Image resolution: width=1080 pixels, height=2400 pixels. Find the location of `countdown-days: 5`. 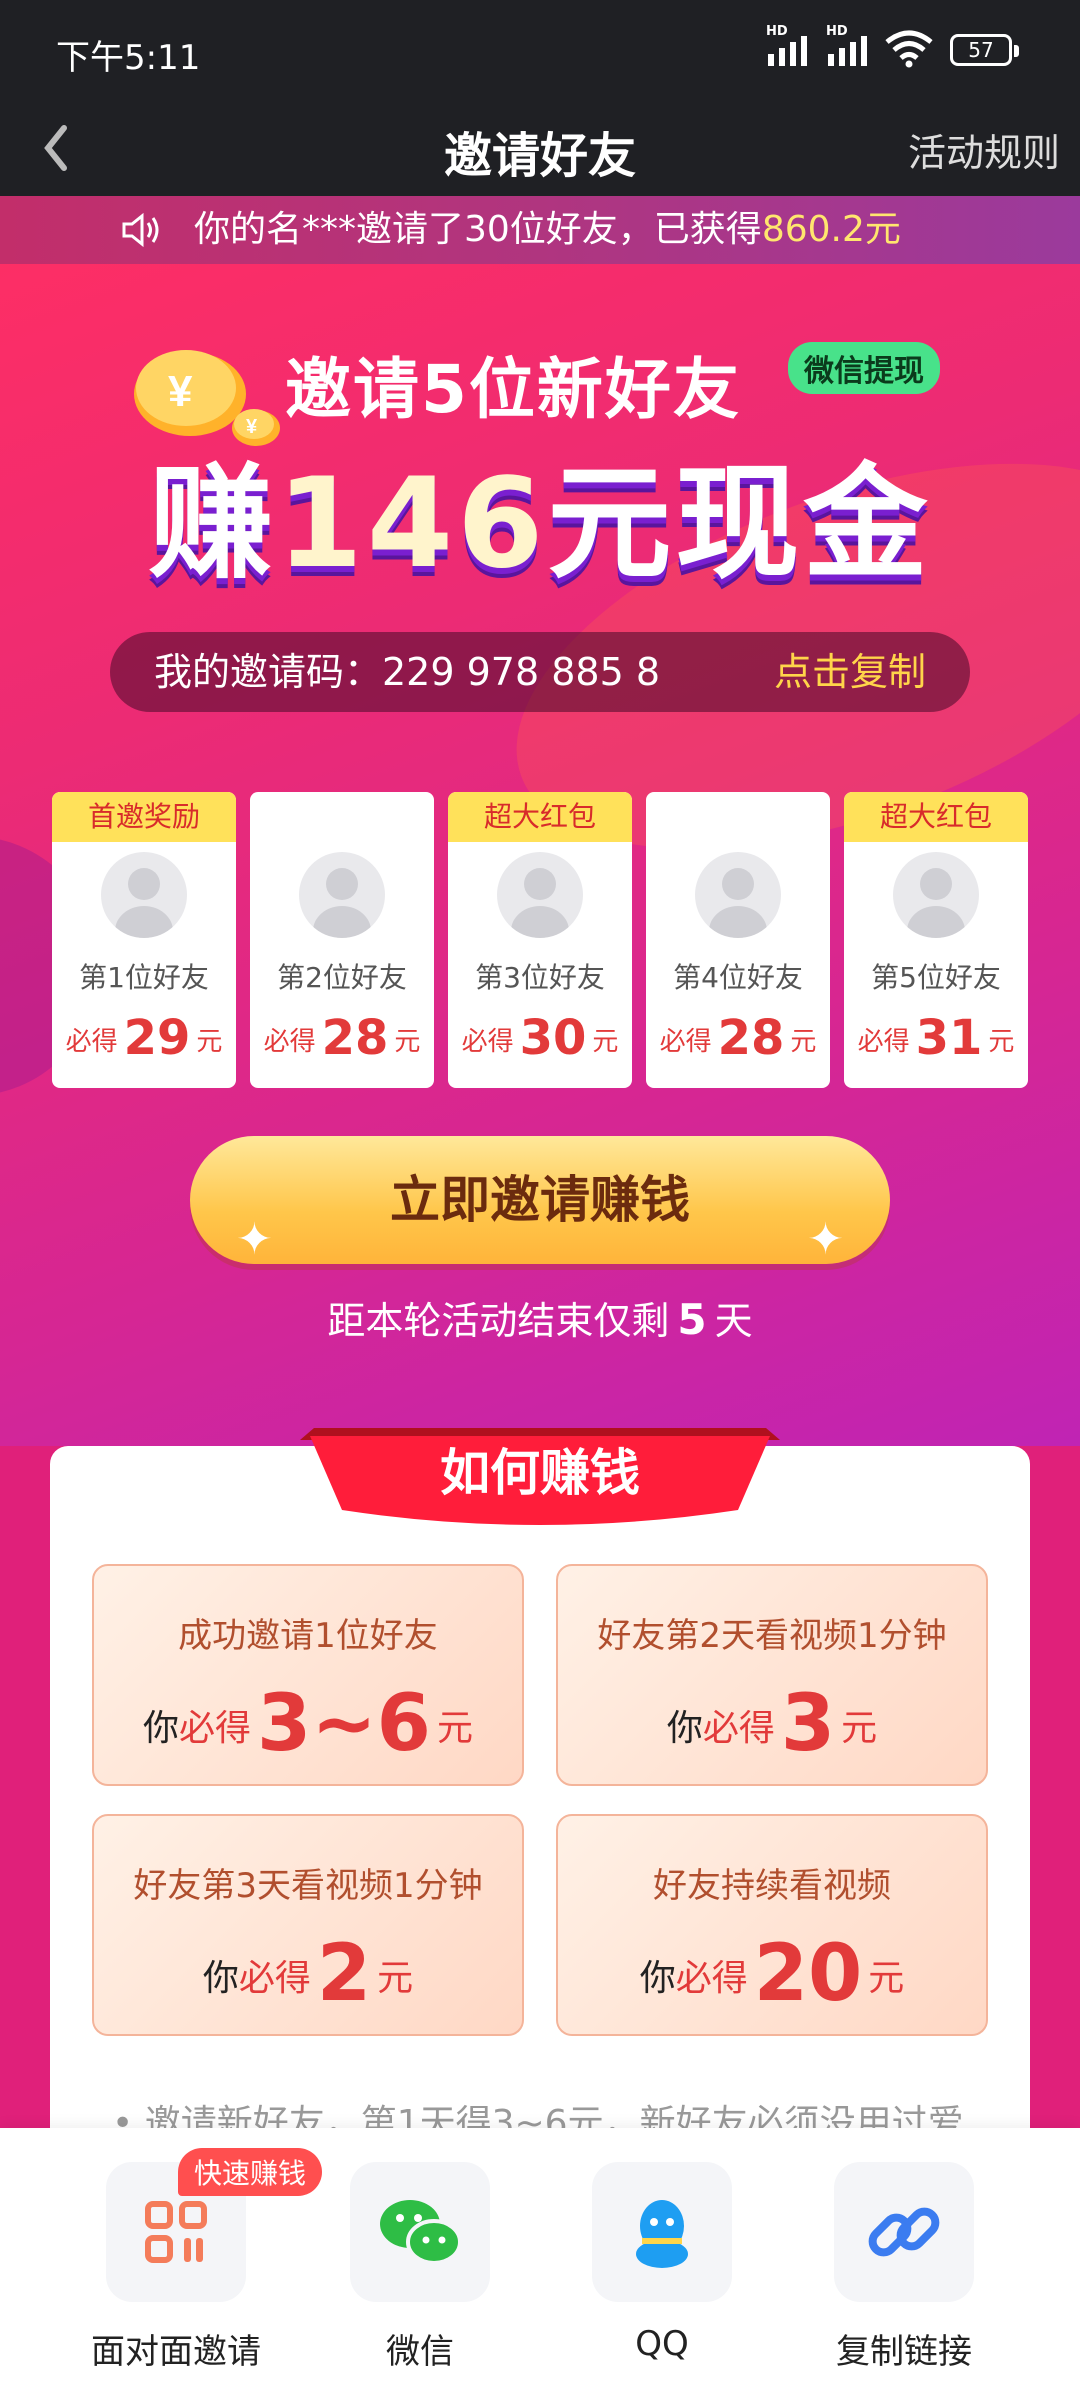

countdown-days: 5 is located at coordinates (692, 1319).